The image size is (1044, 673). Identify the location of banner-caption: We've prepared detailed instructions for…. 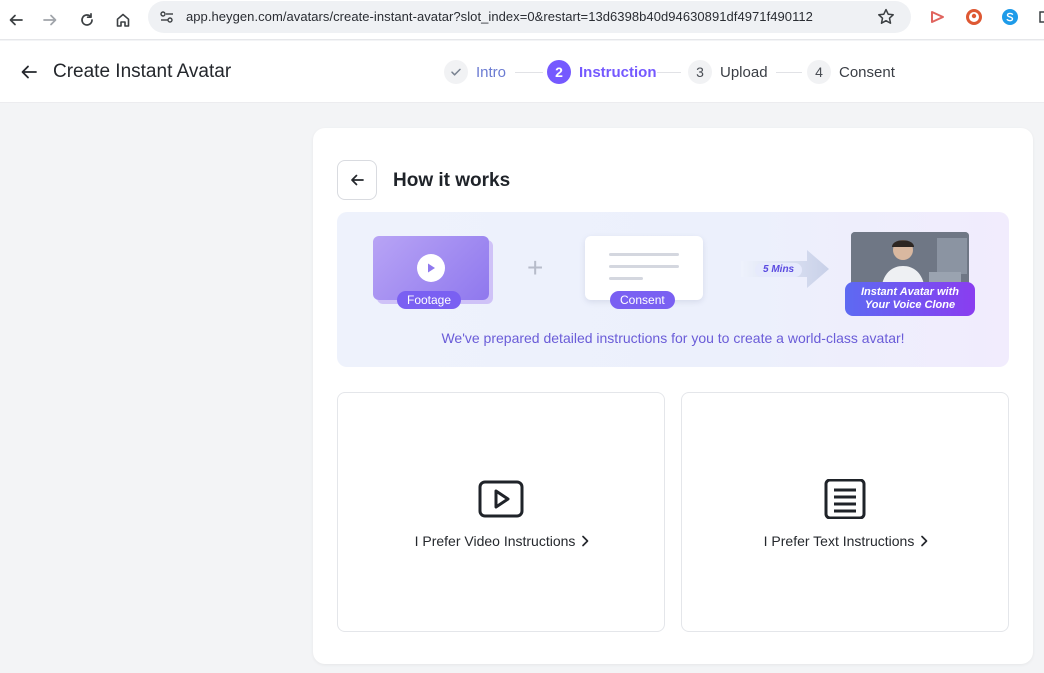
(673, 338).